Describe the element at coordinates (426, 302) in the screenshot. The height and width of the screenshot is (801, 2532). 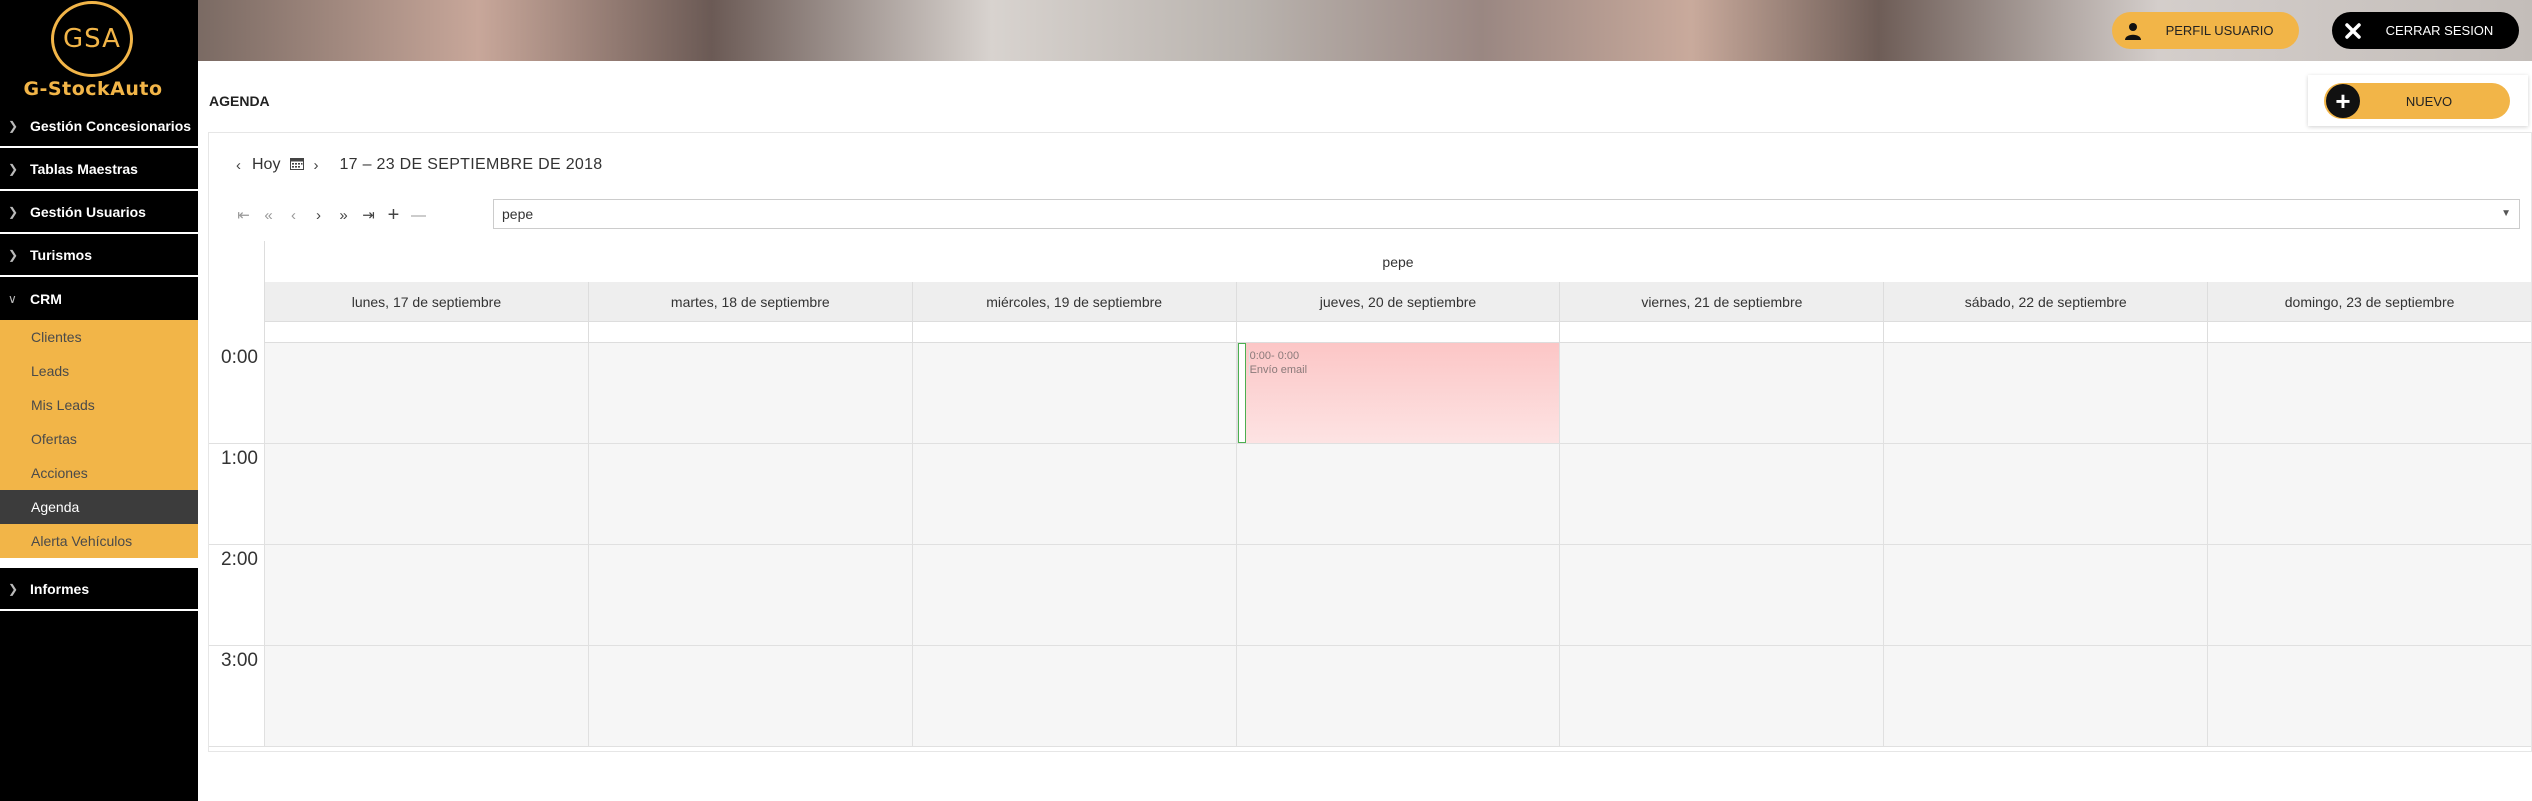
I see `day-header-monday: lunes, 17 de septiembre` at that location.